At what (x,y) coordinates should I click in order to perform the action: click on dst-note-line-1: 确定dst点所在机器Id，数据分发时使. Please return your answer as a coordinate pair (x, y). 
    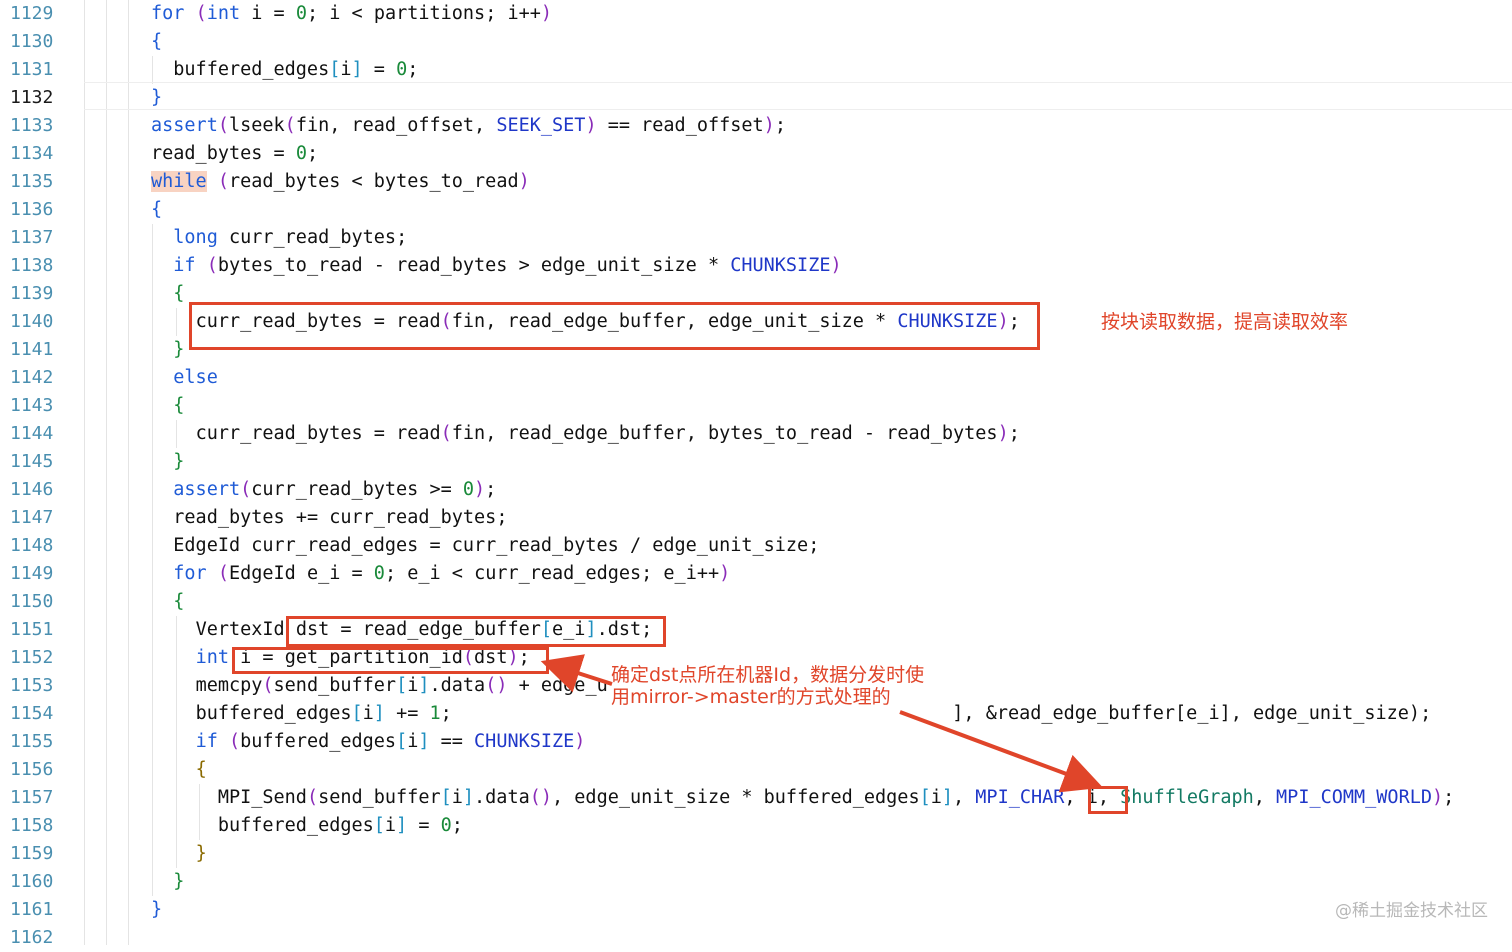
    Looking at the image, I should click on (768, 675).